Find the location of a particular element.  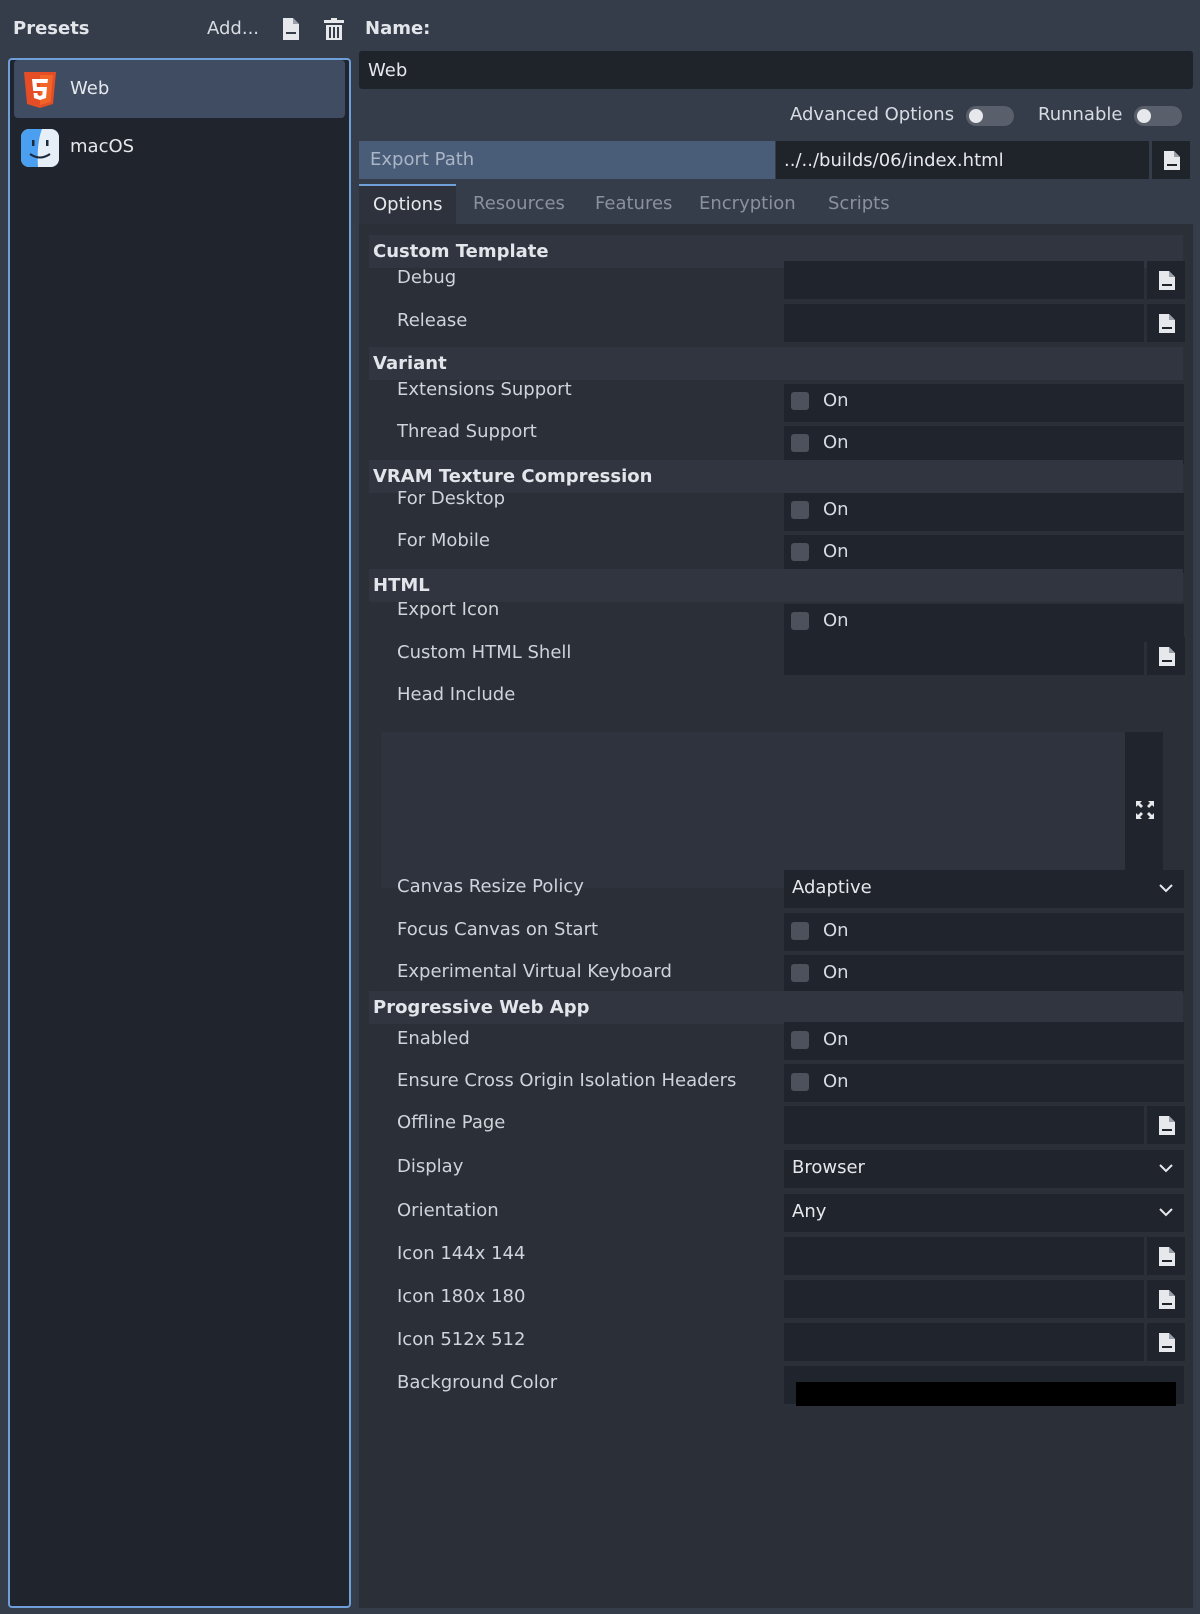

icon-512-label: Icon 512x 512 is located at coordinates (461, 1339).